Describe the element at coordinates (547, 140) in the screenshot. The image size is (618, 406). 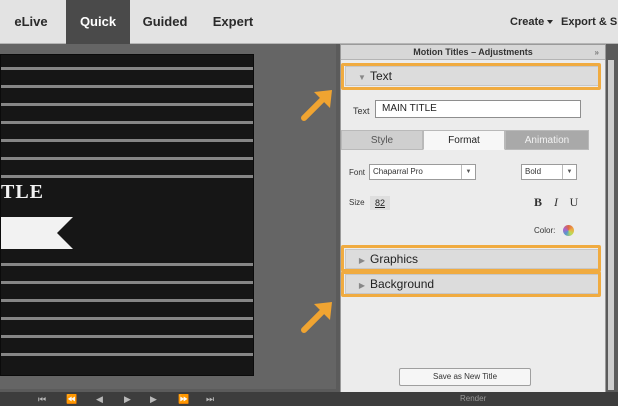
I see `tab-animation: Animation` at that location.